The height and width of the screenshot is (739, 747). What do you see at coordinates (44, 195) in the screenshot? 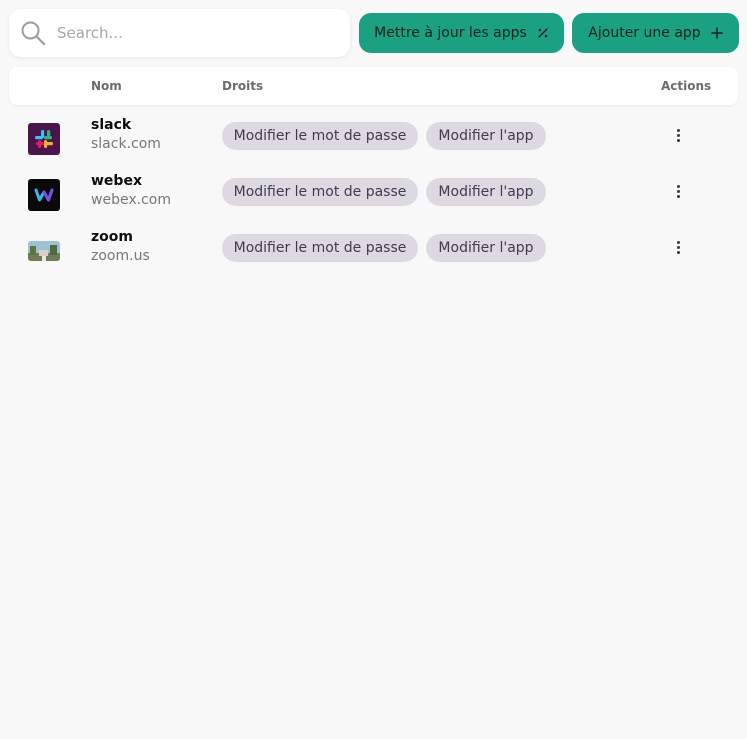
I see `webex-logo-icon` at bounding box center [44, 195].